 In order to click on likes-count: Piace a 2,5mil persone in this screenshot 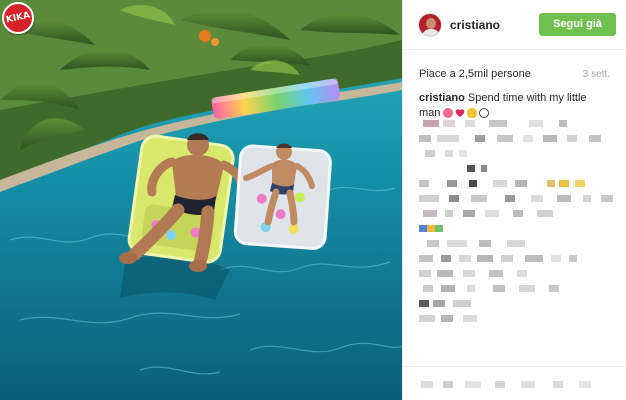, I will do `click(475, 74)`.